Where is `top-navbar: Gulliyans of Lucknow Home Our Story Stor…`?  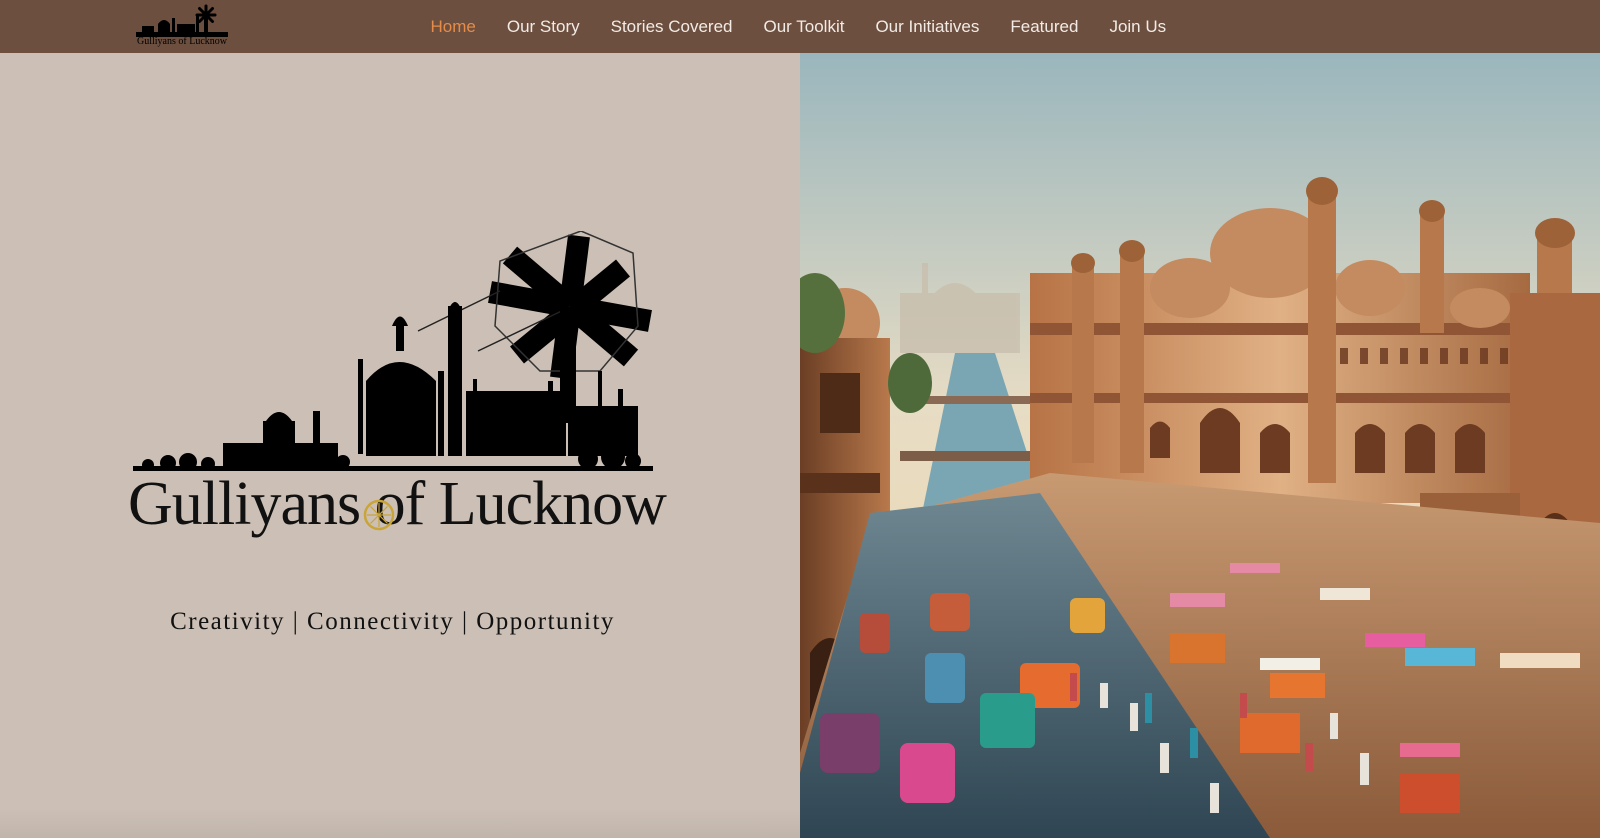 top-navbar: Gulliyans of Lucknow Home Our Story Stor… is located at coordinates (800, 26).